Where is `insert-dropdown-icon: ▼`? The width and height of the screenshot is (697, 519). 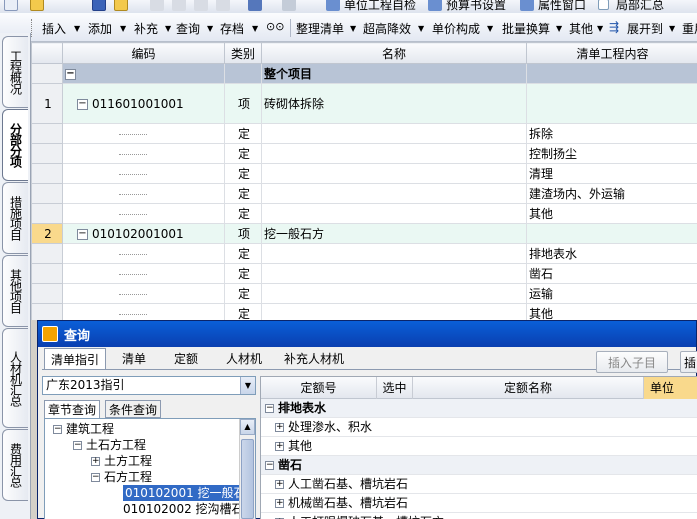 insert-dropdown-icon: ▼ is located at coordinates (77, 28).